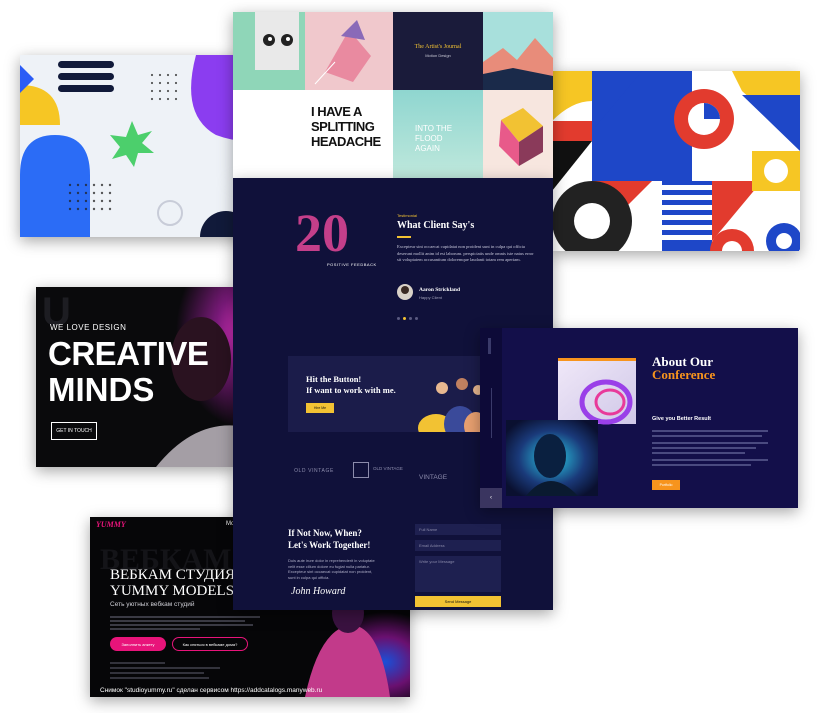  What do you see at coordinates (269, 134) in the screenshot?
I see `portfolio-tile-blank` at bounding box center [269, 134].